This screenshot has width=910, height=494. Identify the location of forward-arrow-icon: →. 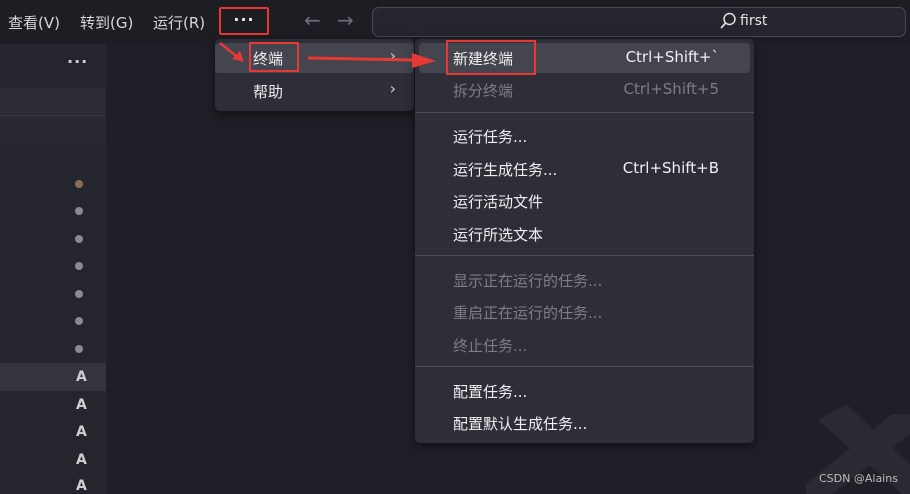
(345, 20).